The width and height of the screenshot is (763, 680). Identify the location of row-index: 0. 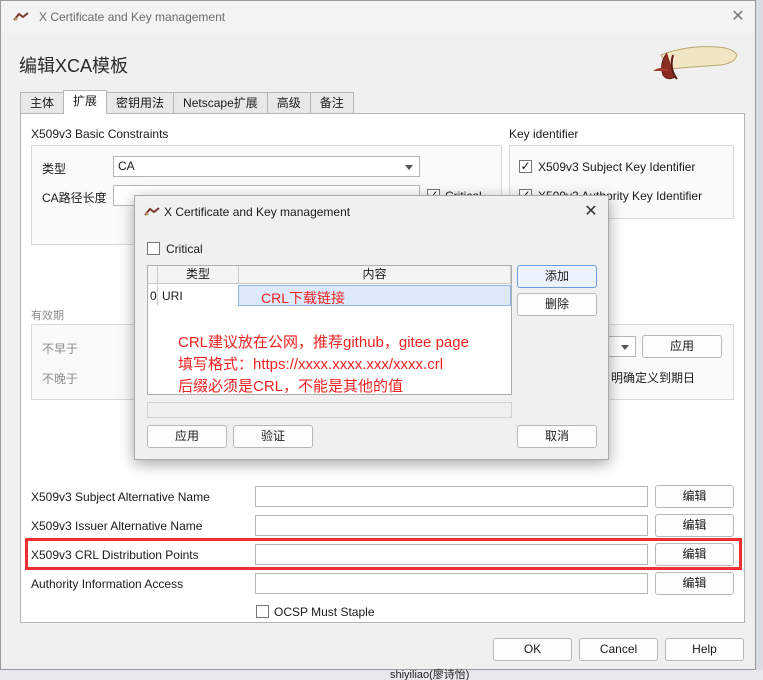
(153, 296).